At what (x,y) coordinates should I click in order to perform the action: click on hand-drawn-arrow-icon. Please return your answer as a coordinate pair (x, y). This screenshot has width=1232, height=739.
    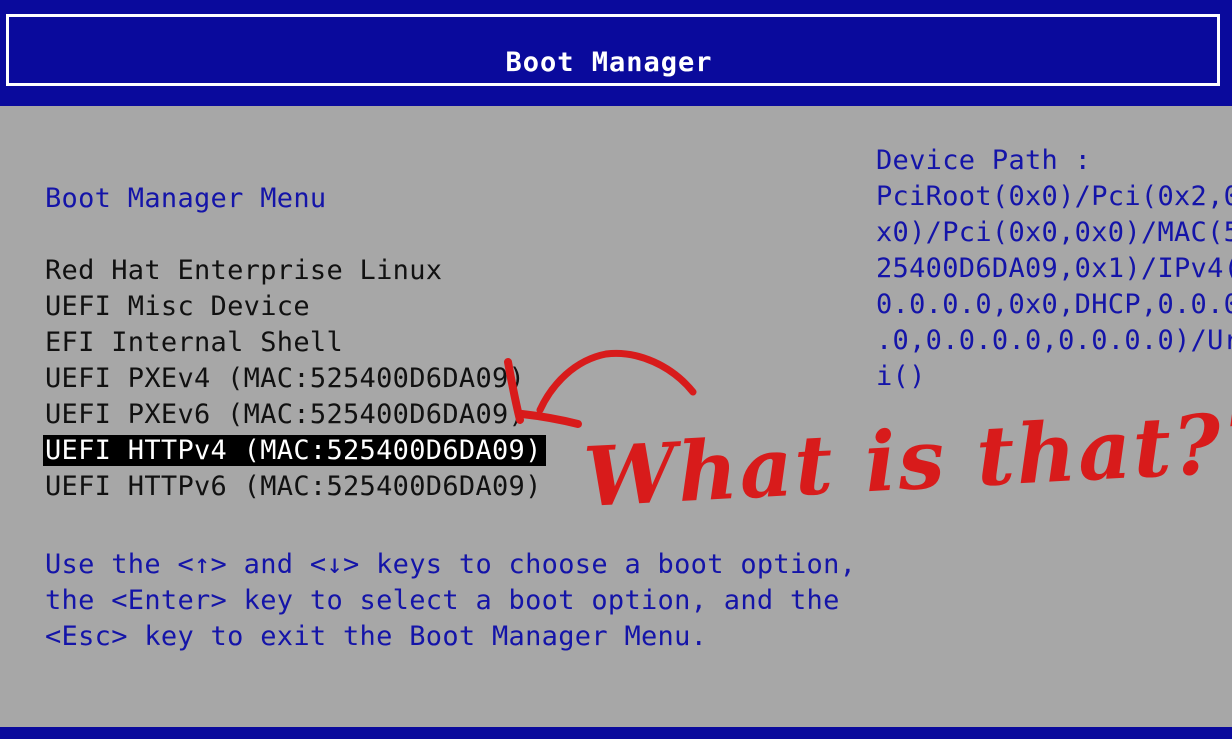
    Looking at the image, I should click on (600, 388).